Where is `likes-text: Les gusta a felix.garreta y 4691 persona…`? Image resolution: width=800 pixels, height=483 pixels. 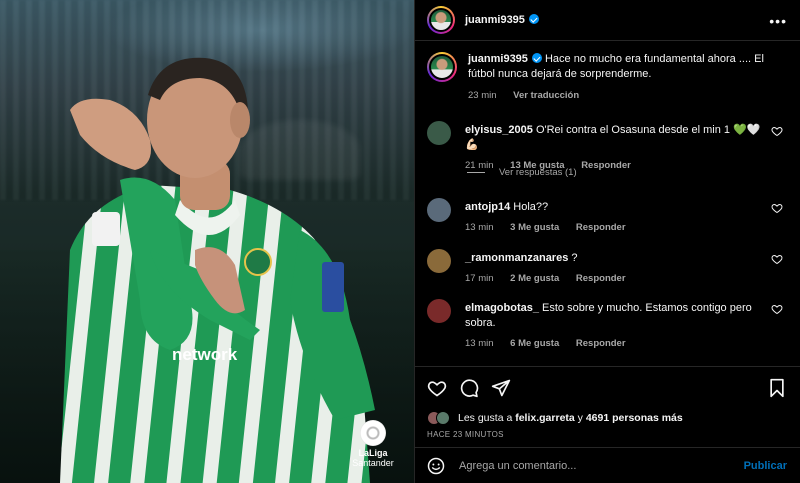 likes-text: Les gusta a felix.garreta y 4691 persona… is located at coordinates (570, 418).